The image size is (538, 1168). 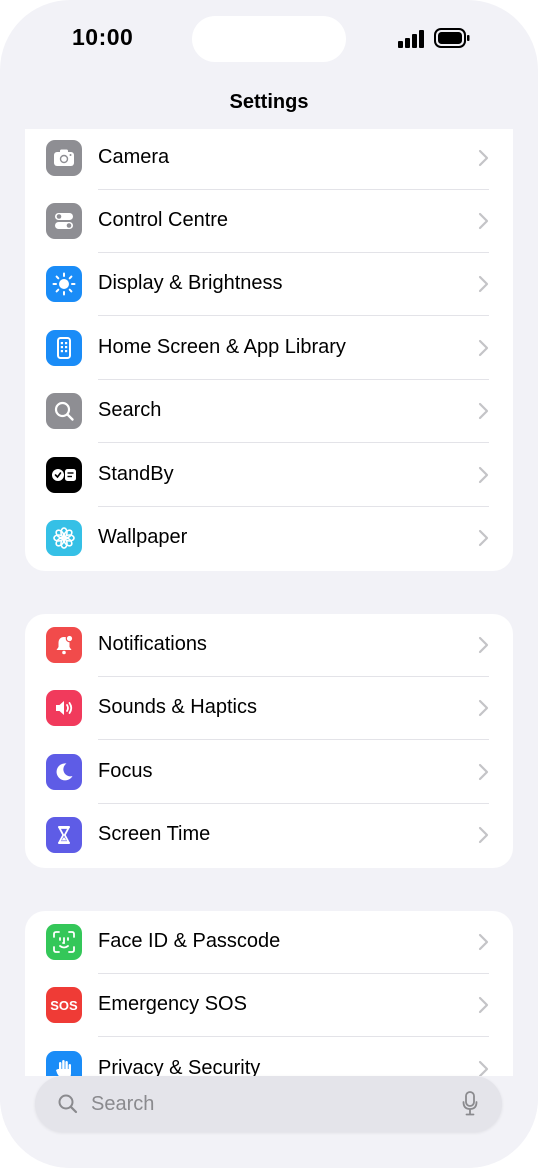 What do you see at coordinates (64, 772) in the screenshot?
I see `moon-icon` at bounding box center [64, 772].